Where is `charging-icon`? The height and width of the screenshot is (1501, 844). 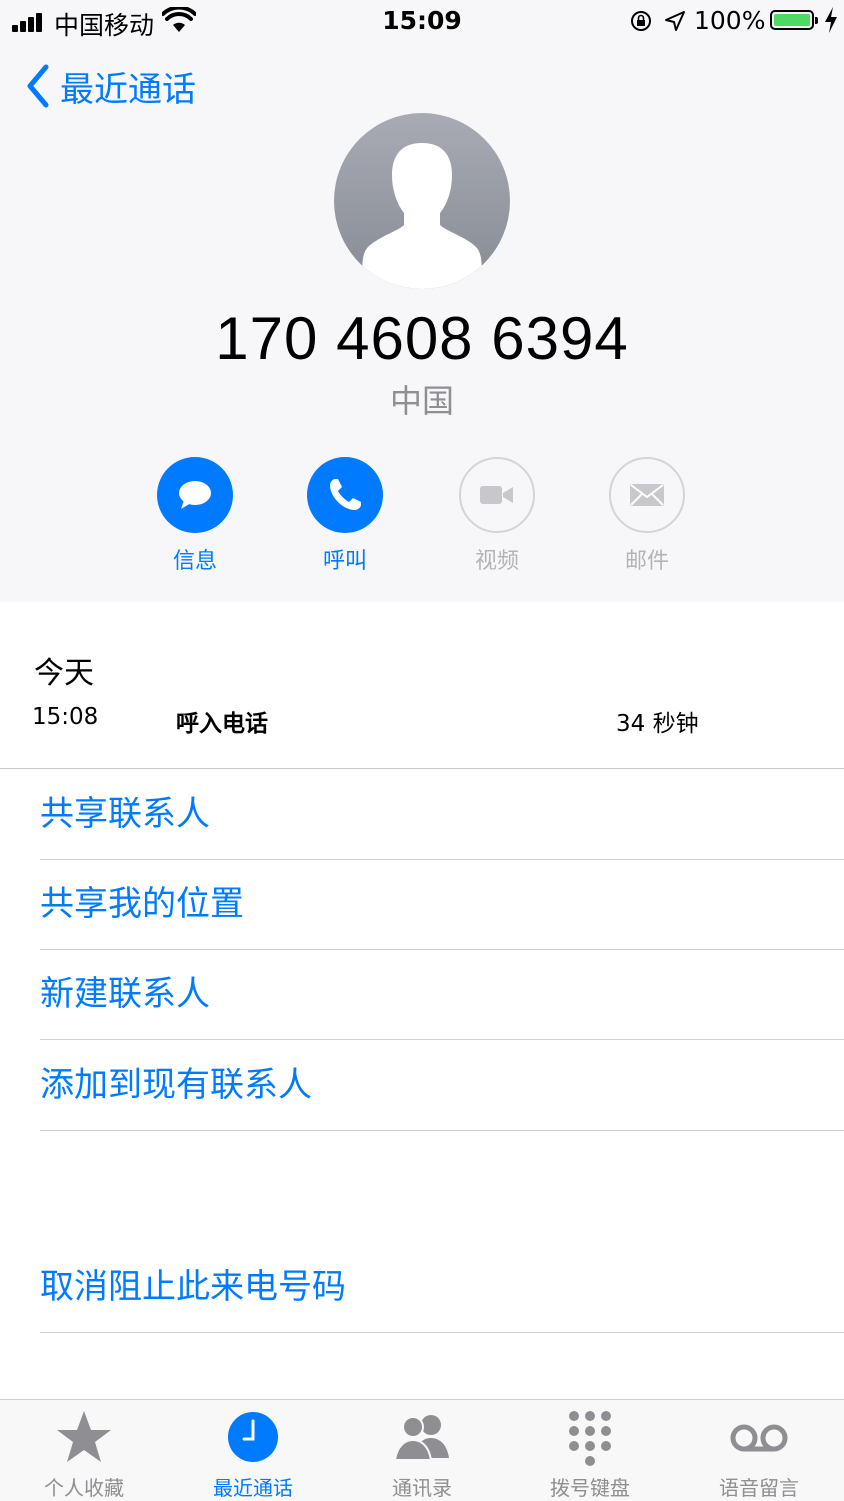 charging-icon is located at coordinates (831, 20).